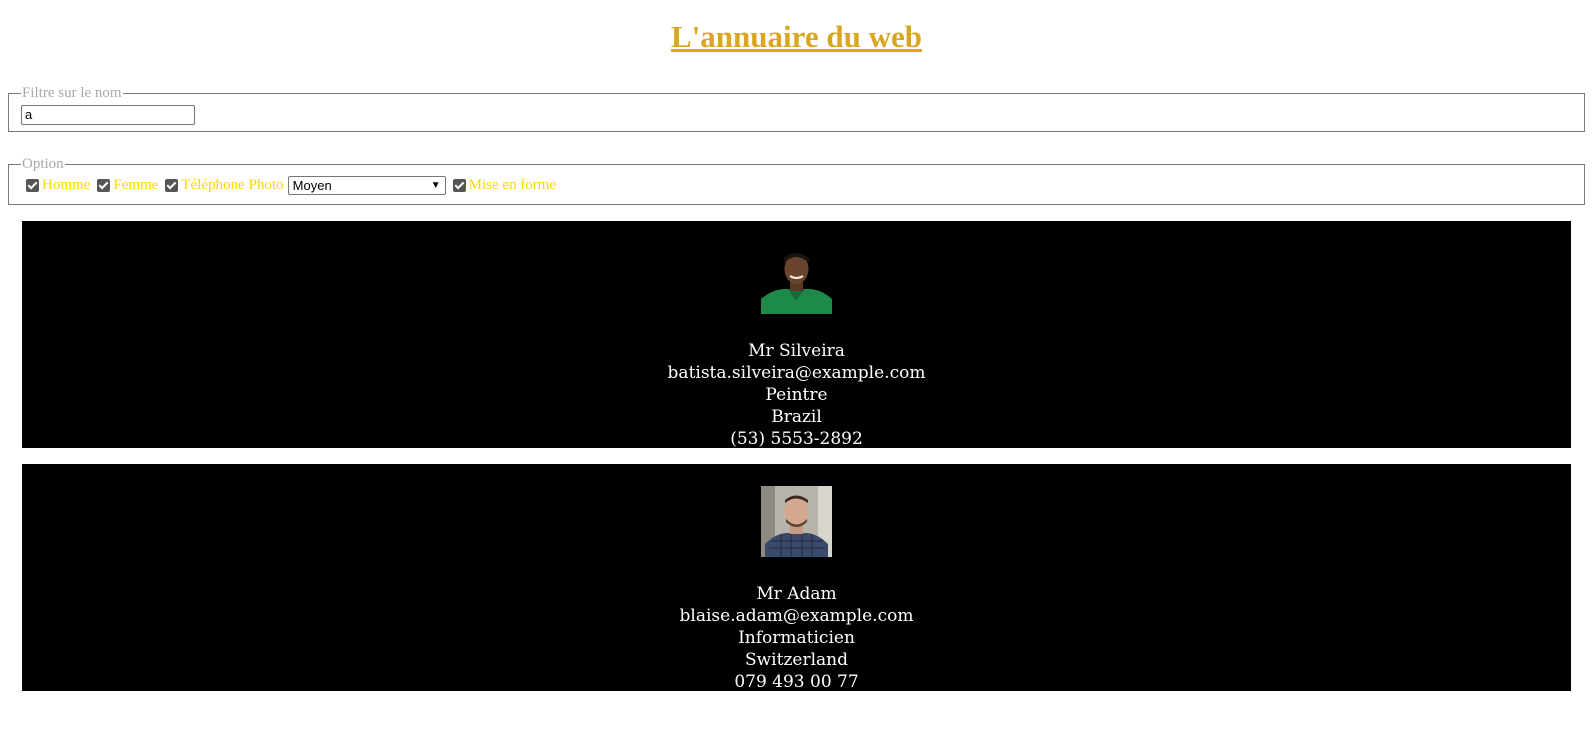 The width and height of the screenshot is (1593, 729). I want to click on person-job: Informaticien, so click(796, 638).